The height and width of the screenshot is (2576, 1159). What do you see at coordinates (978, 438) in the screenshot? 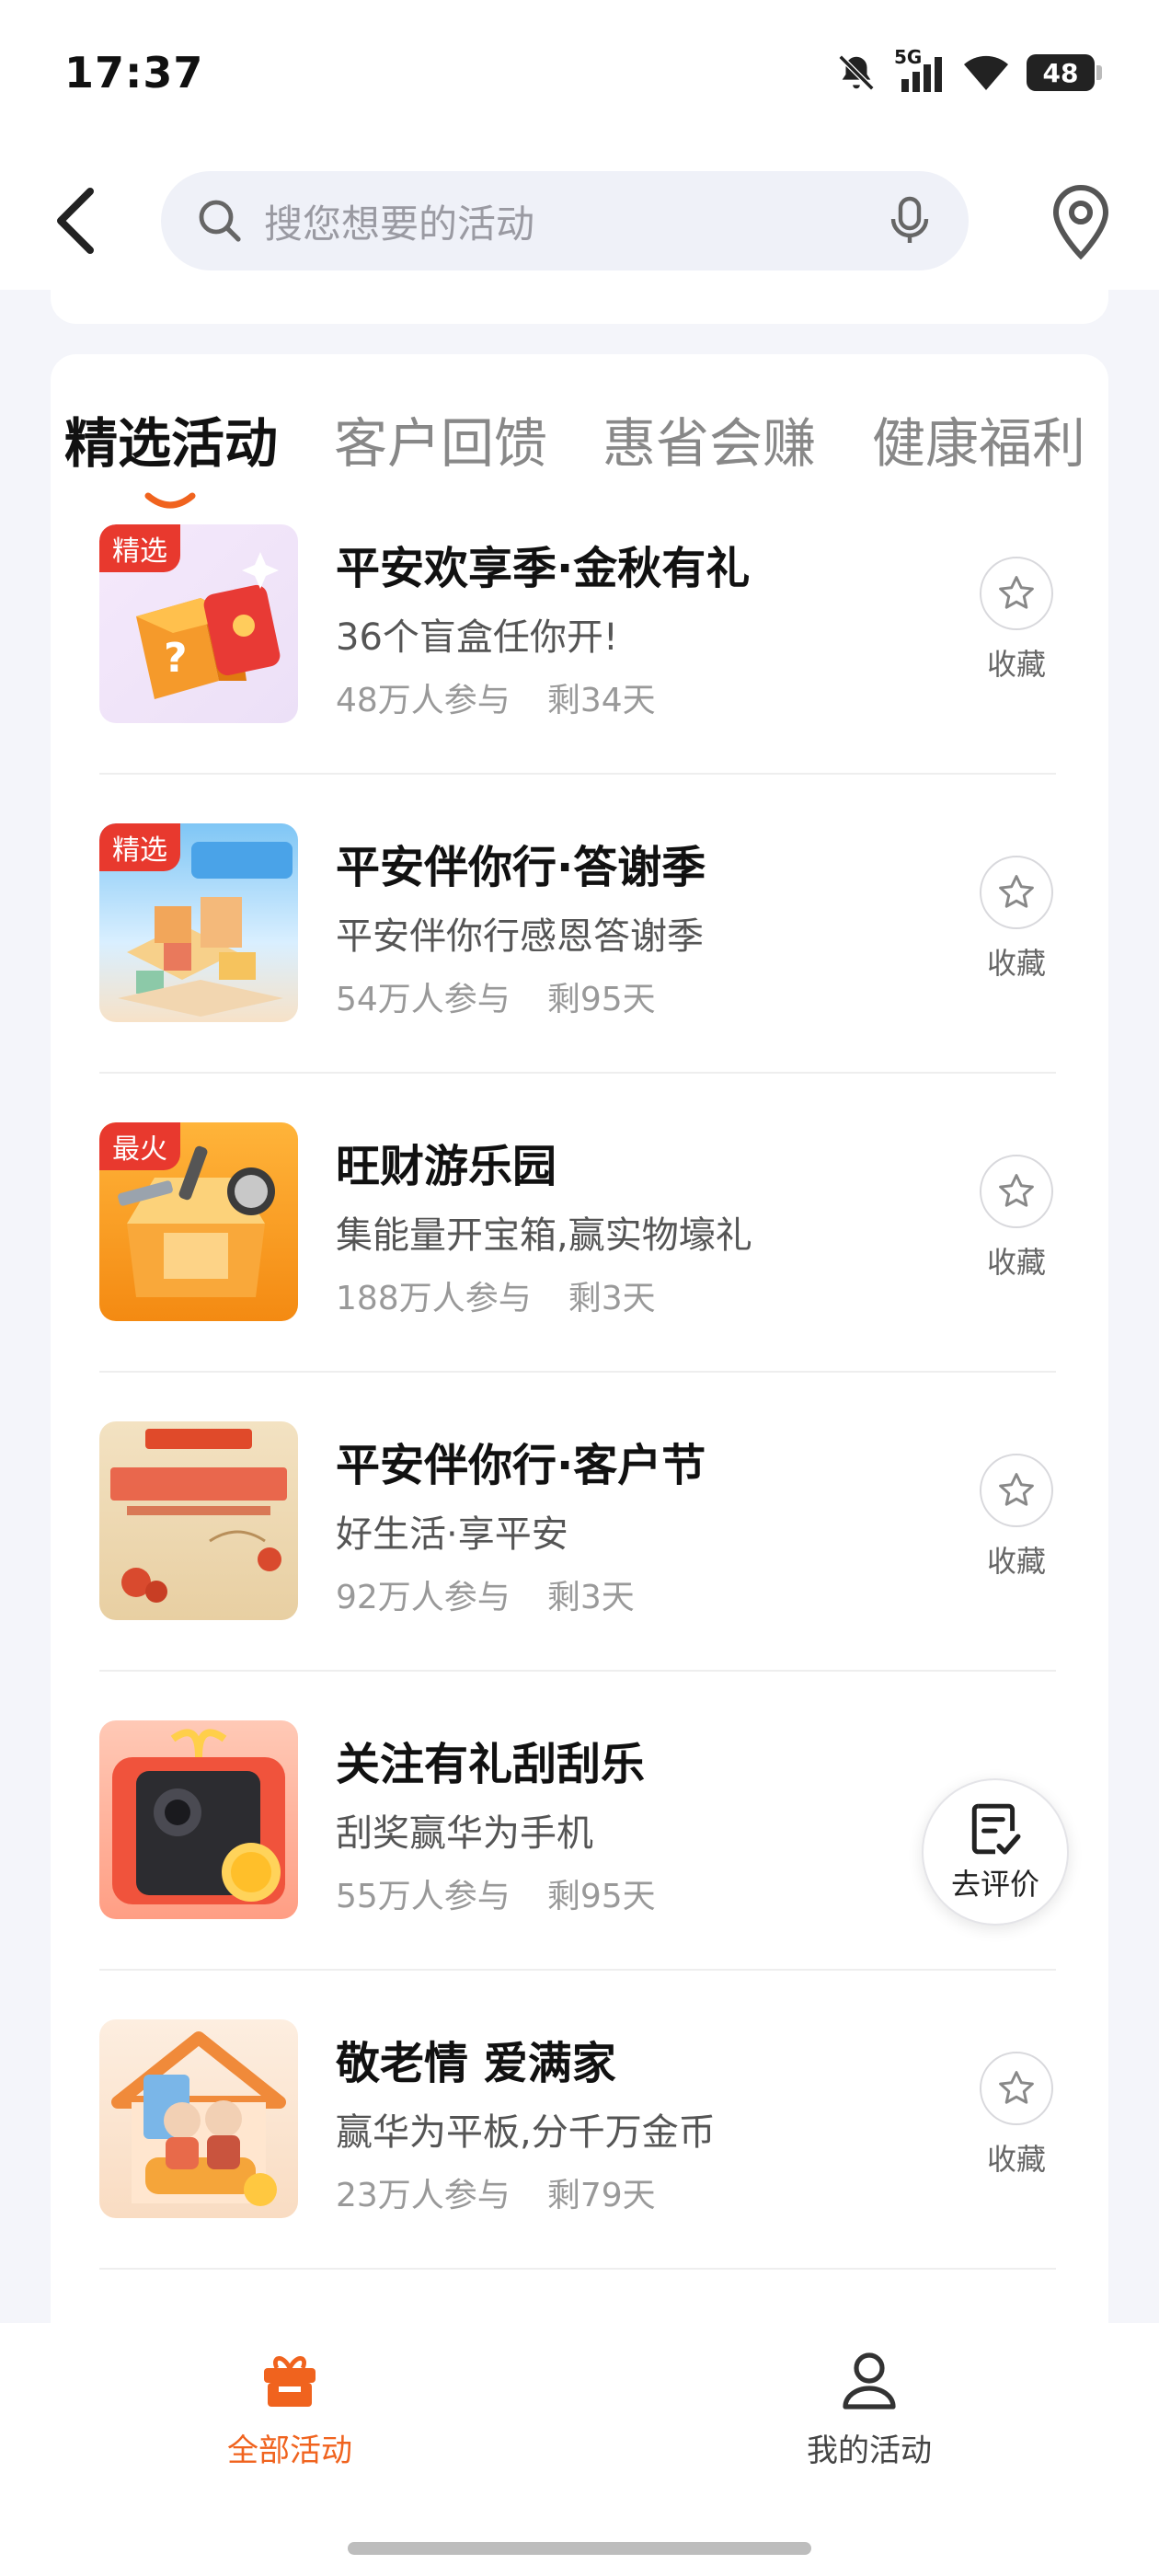
I see `tab-health-benefits: 健康福利` at bounding box center [978, 438].